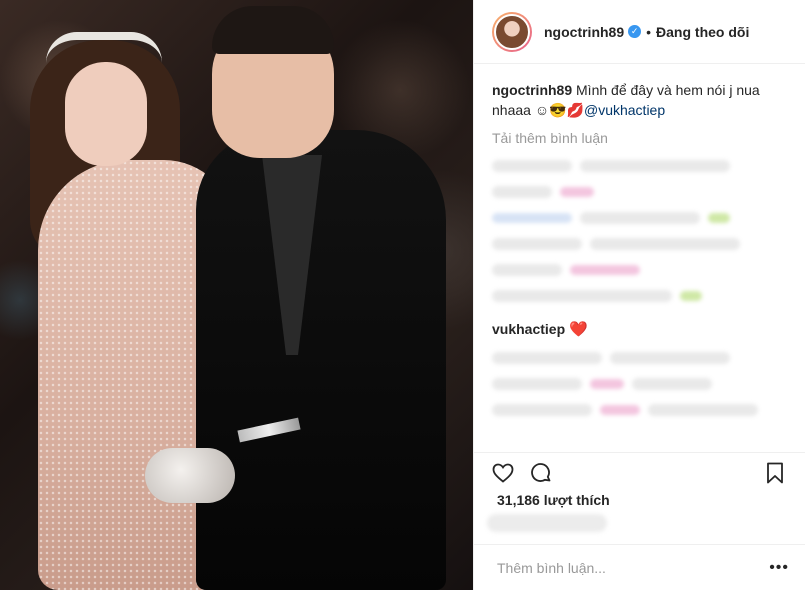 The image size is (805, 590). I want to click on verified-badge-icon: ✓, so click(635, 31).